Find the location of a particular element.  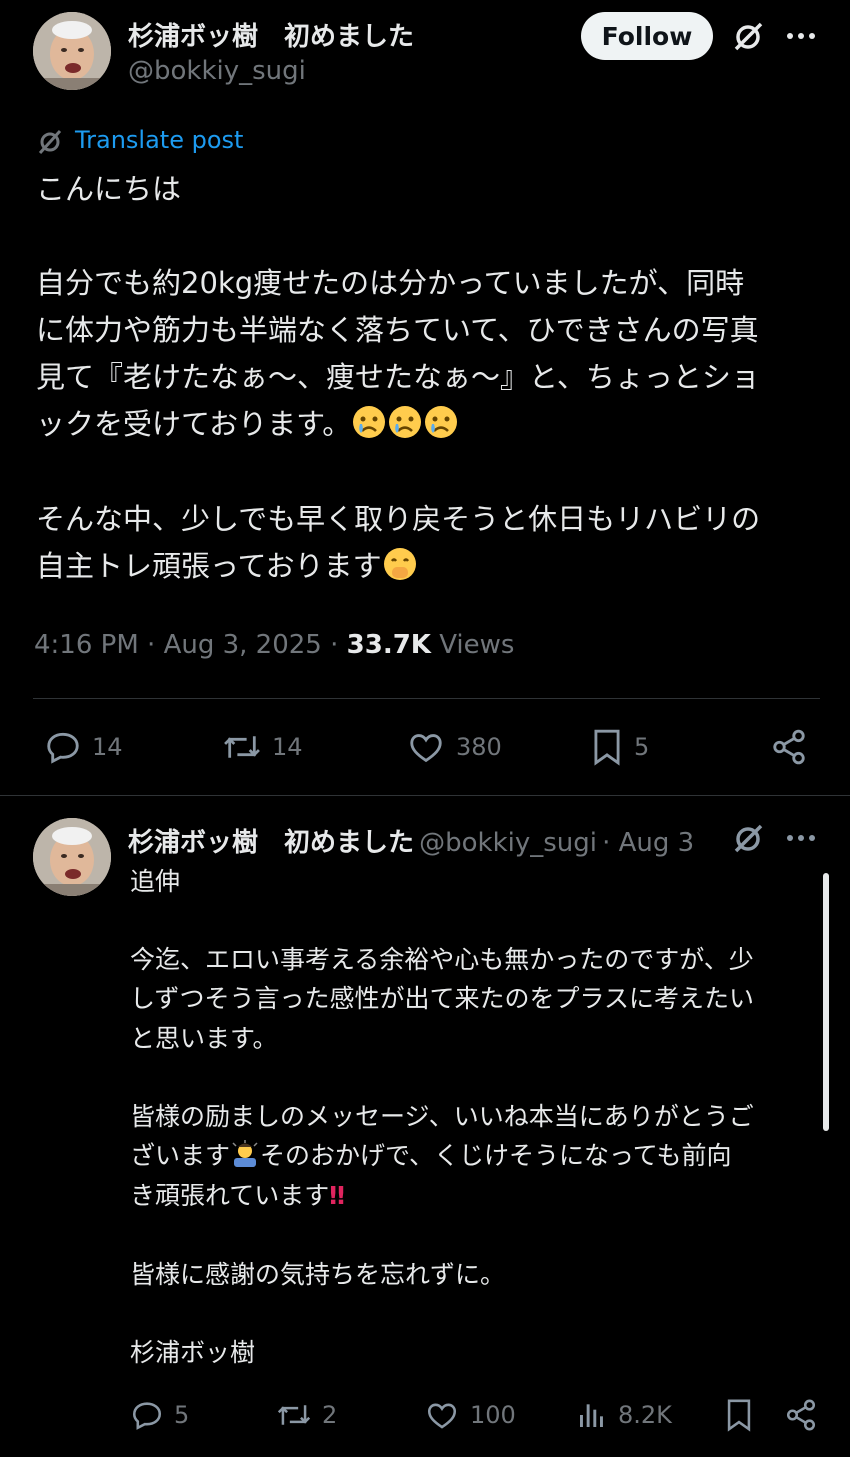

repost-button: 14 is located at coordinates (262, 747).